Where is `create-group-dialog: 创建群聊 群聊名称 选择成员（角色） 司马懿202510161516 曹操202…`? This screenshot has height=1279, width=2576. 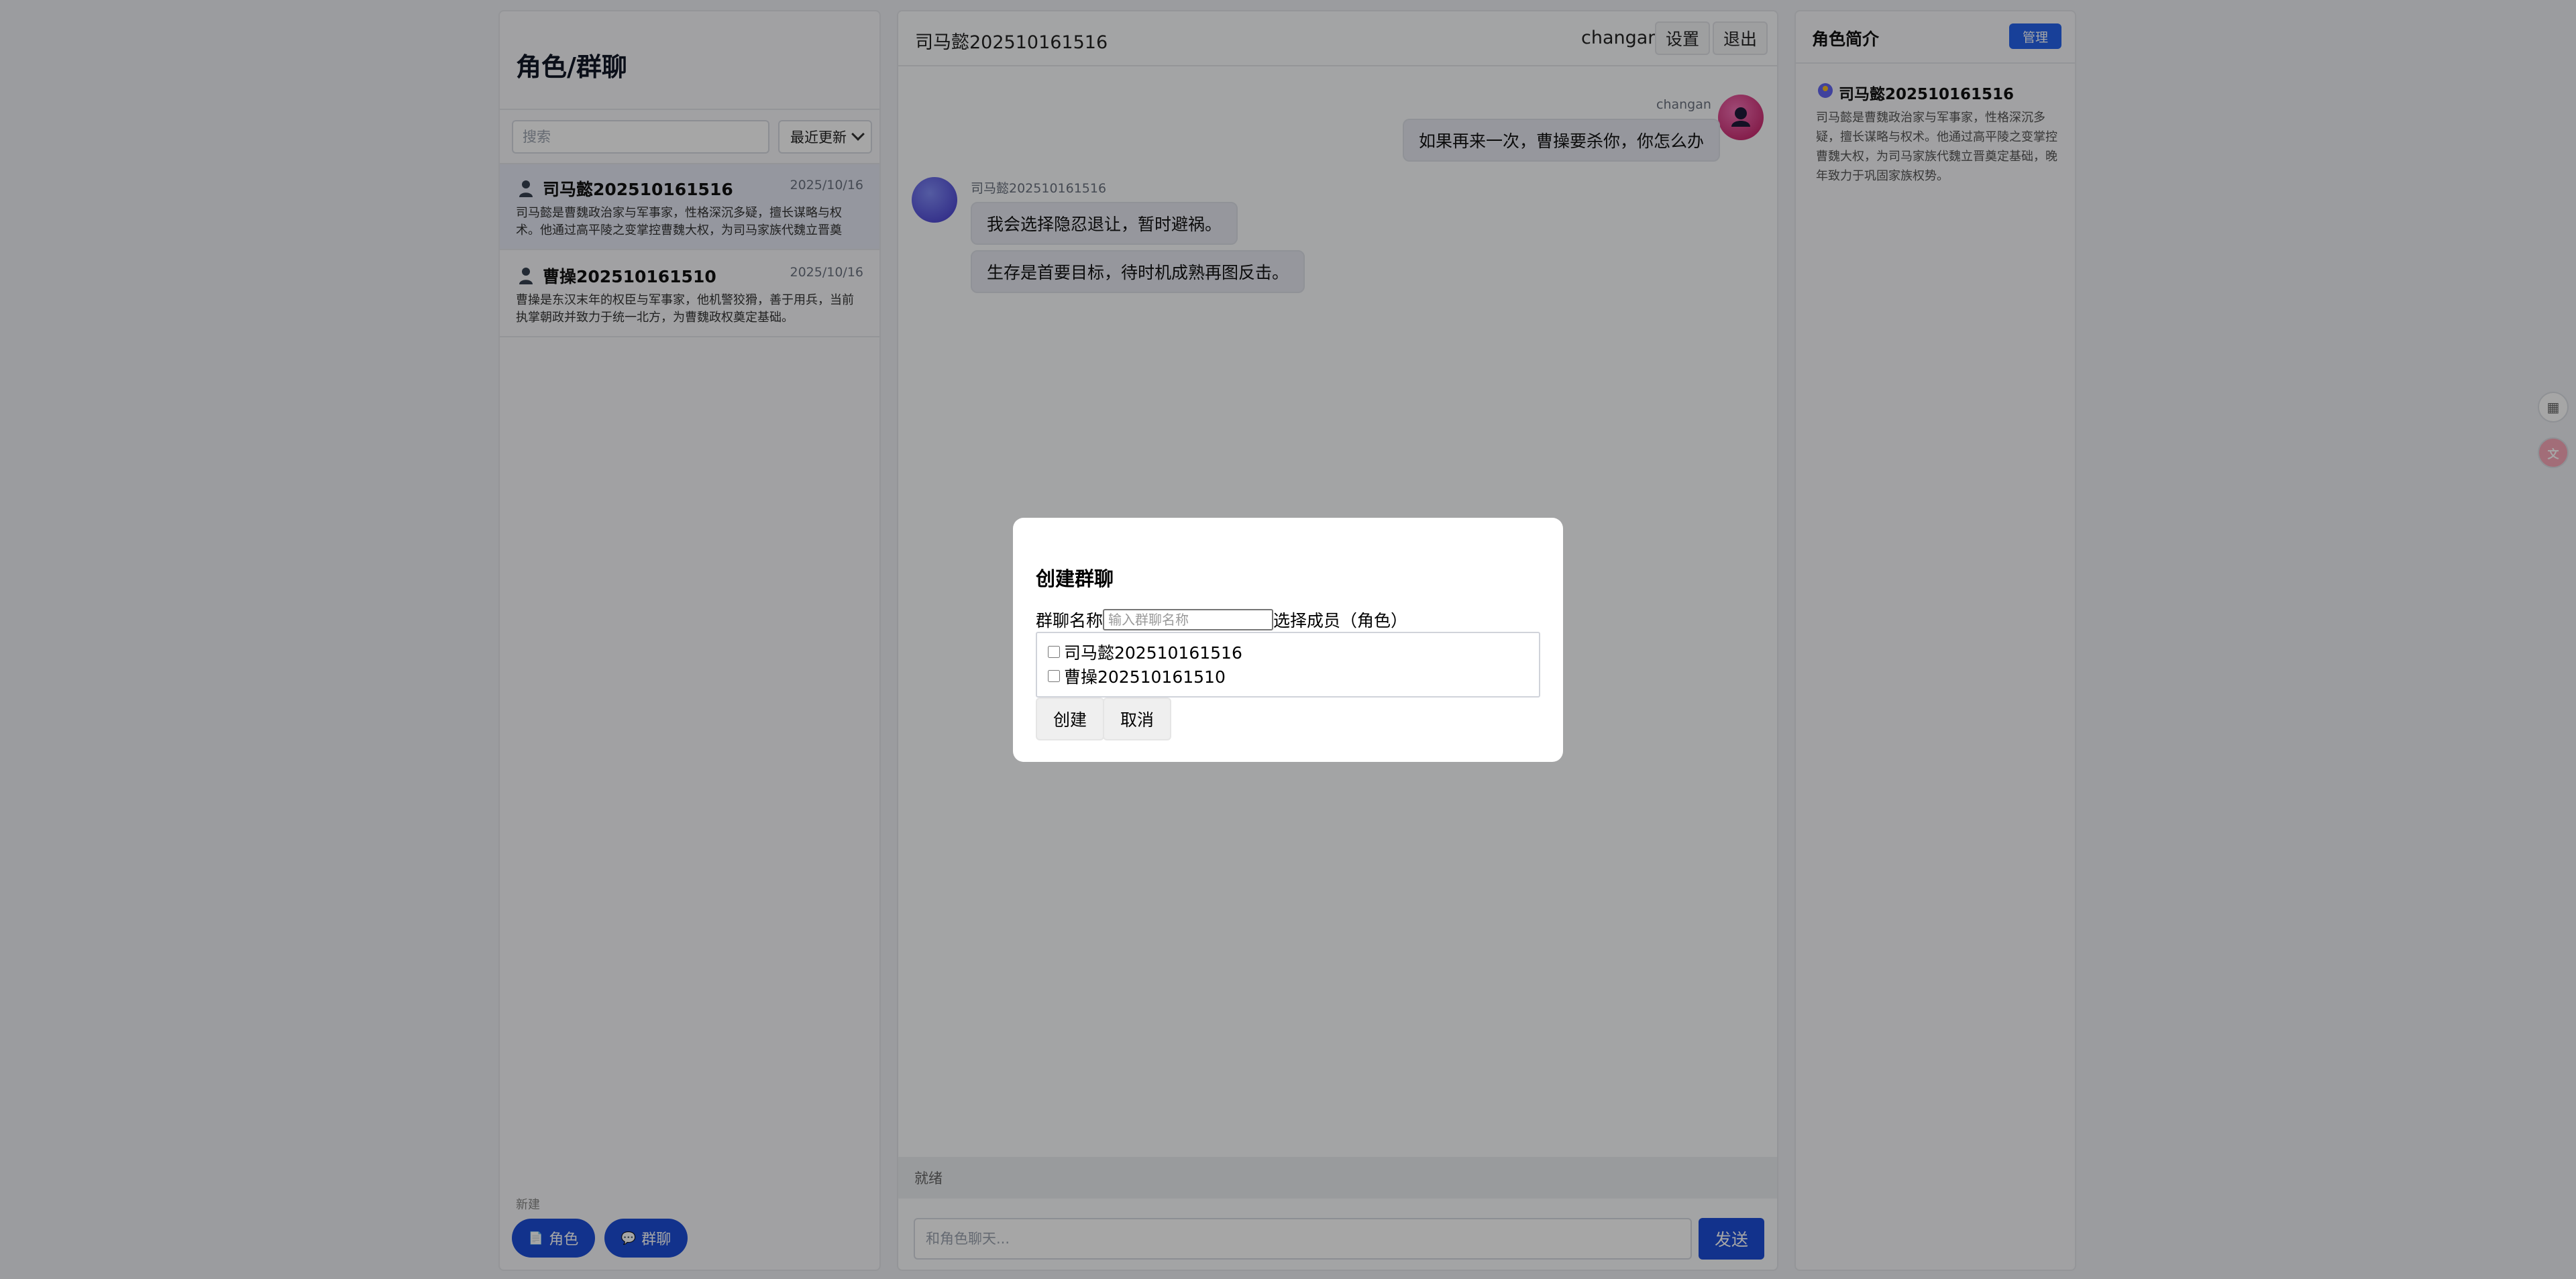
create-group-dialog: 创建群聊 群聊名称 选择成员（角色） 司马懿202510161516 曹操202… is located at coordinates (1288, 640).